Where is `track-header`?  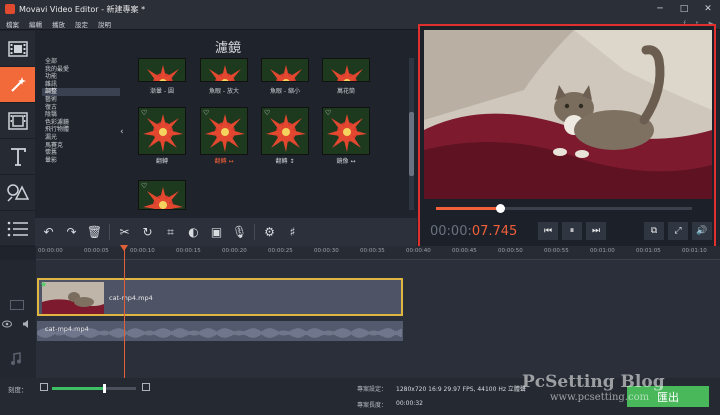
track-header is located at coordinates (18, 319).